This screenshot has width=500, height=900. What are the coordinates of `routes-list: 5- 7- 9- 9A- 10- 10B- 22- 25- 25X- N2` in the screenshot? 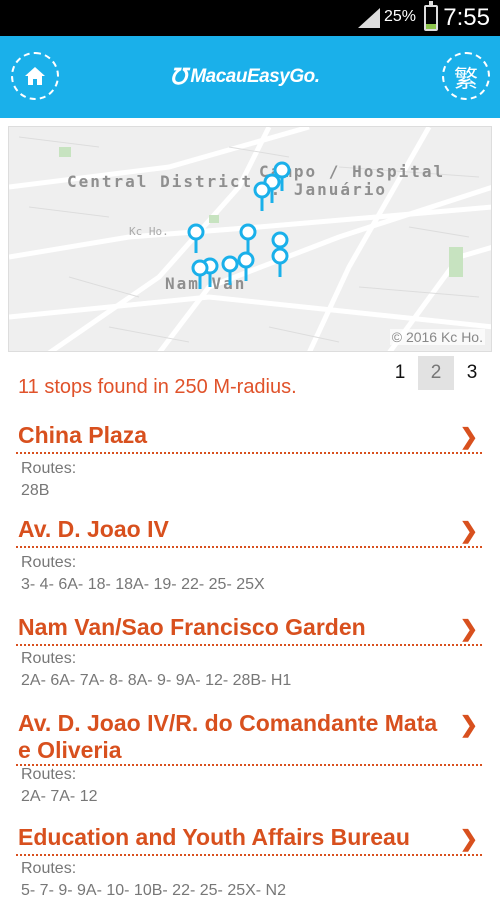 It's located at (154, 890).